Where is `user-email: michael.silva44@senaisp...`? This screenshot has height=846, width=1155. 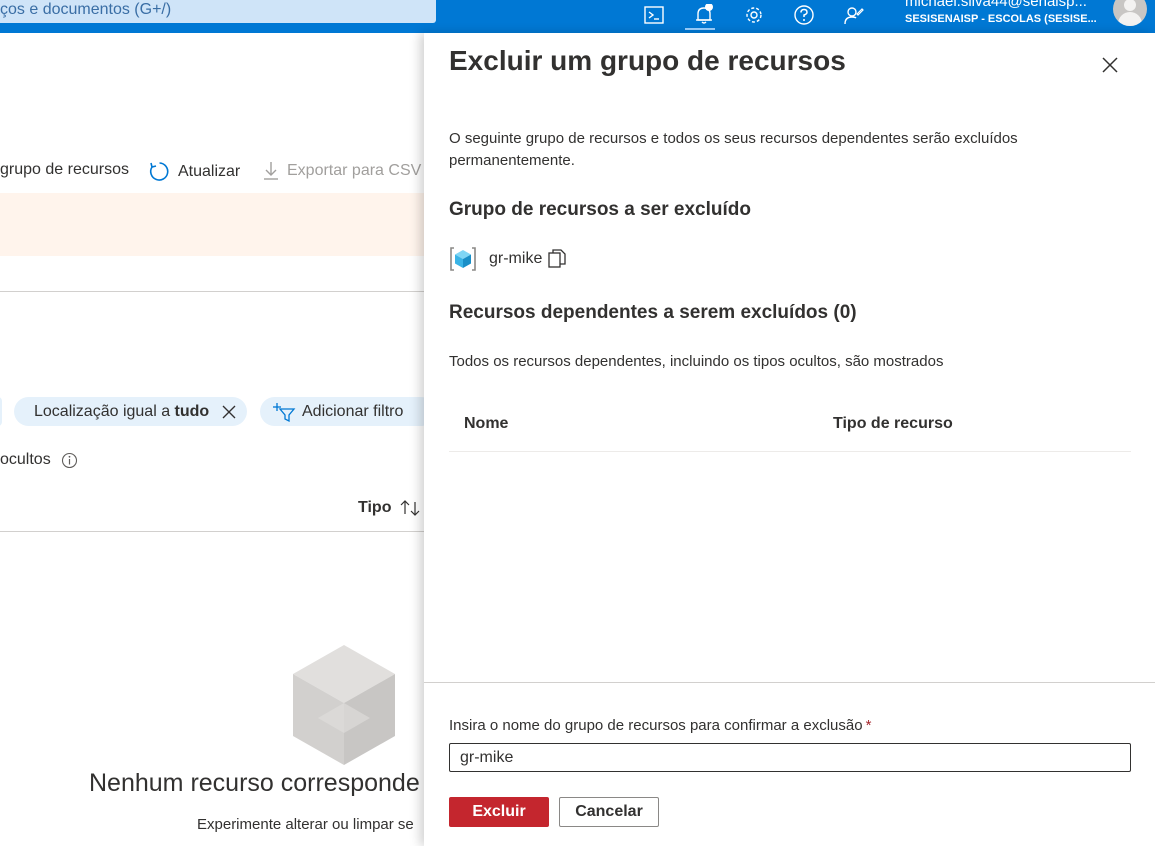 user-email: michael.silva44@senaisp... is located at coordinates (996, 5).